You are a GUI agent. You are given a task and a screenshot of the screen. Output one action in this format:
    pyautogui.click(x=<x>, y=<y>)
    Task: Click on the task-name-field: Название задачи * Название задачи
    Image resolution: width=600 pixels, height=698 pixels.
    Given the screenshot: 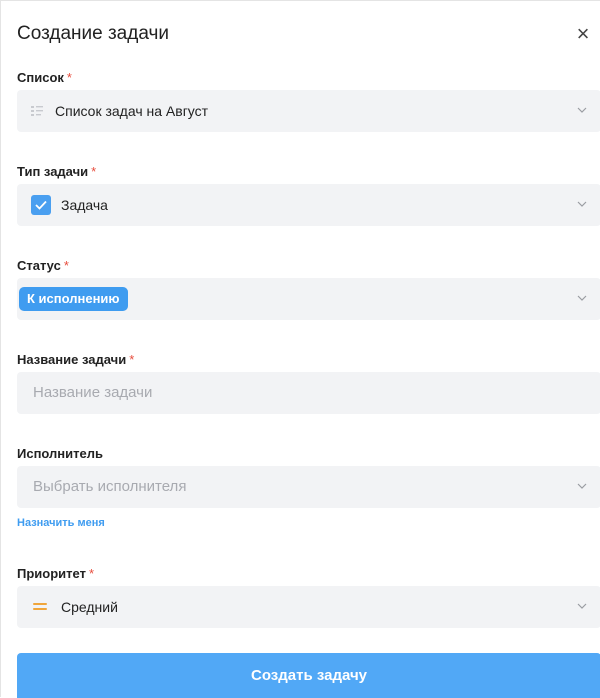 What is the action you would take?
    pyautogui.click(x=308, y=382)
    